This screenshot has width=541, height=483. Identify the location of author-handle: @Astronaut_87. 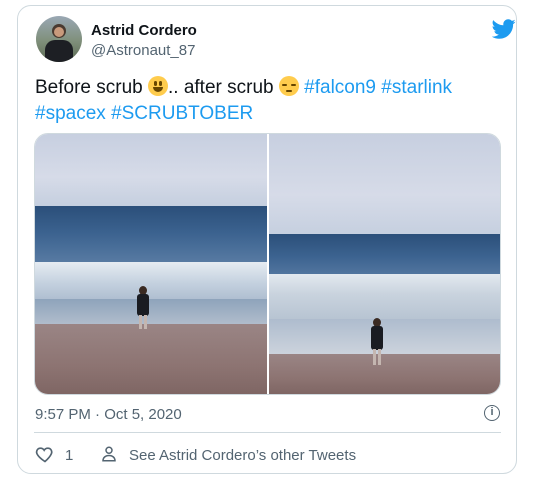
(143, 50).